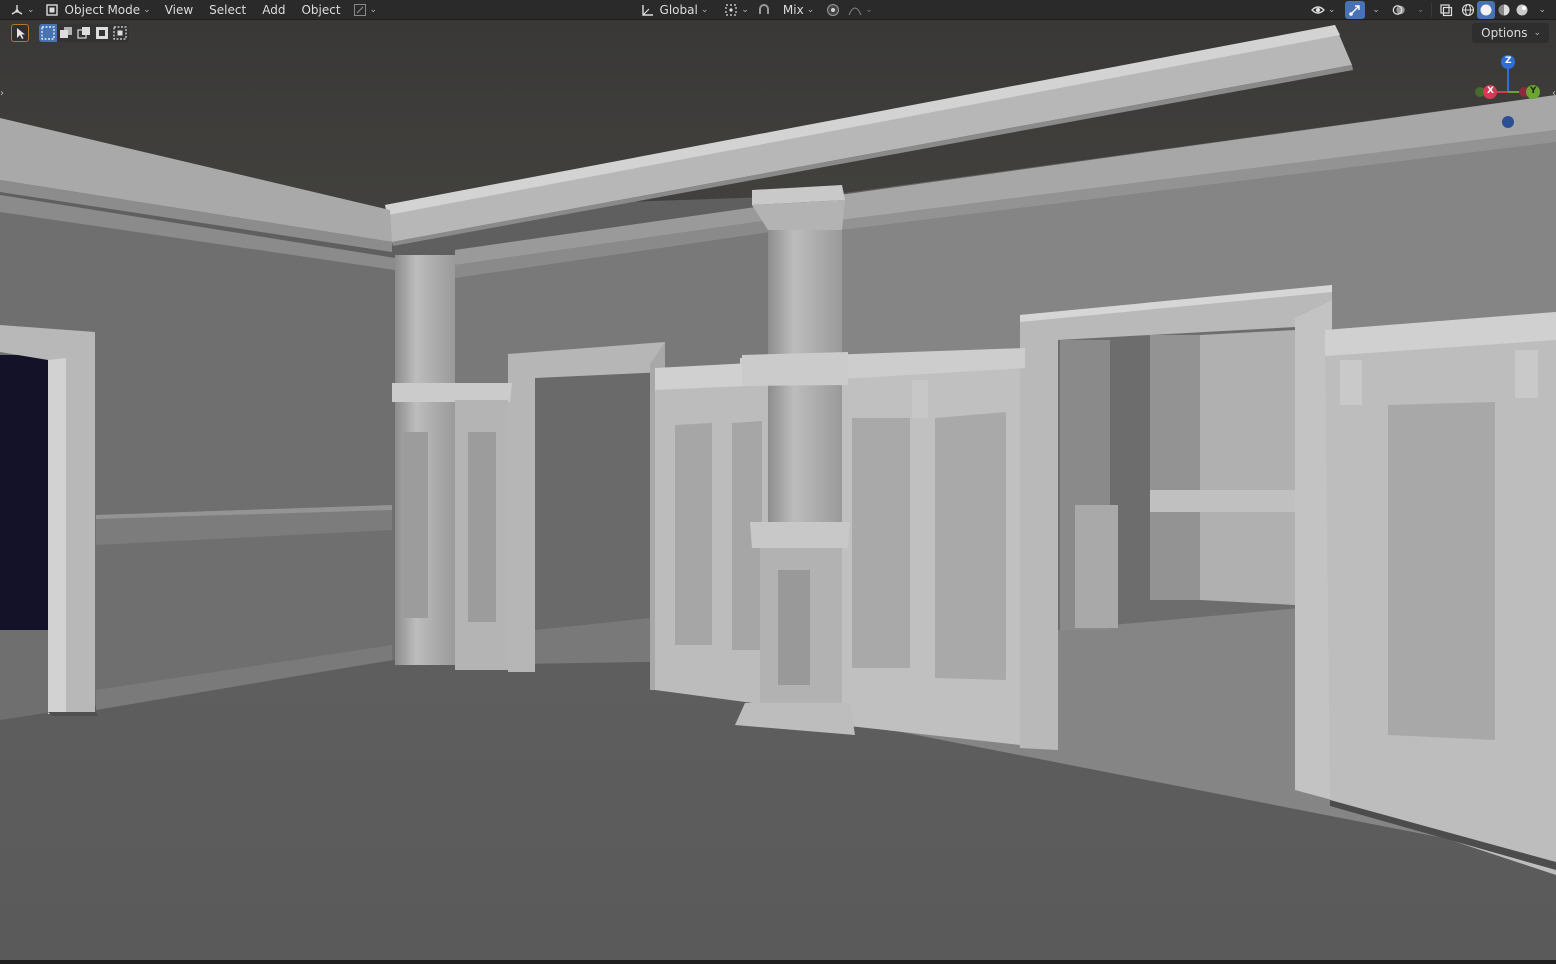  I want to click on select-subtract-icon, so click(83, 33).